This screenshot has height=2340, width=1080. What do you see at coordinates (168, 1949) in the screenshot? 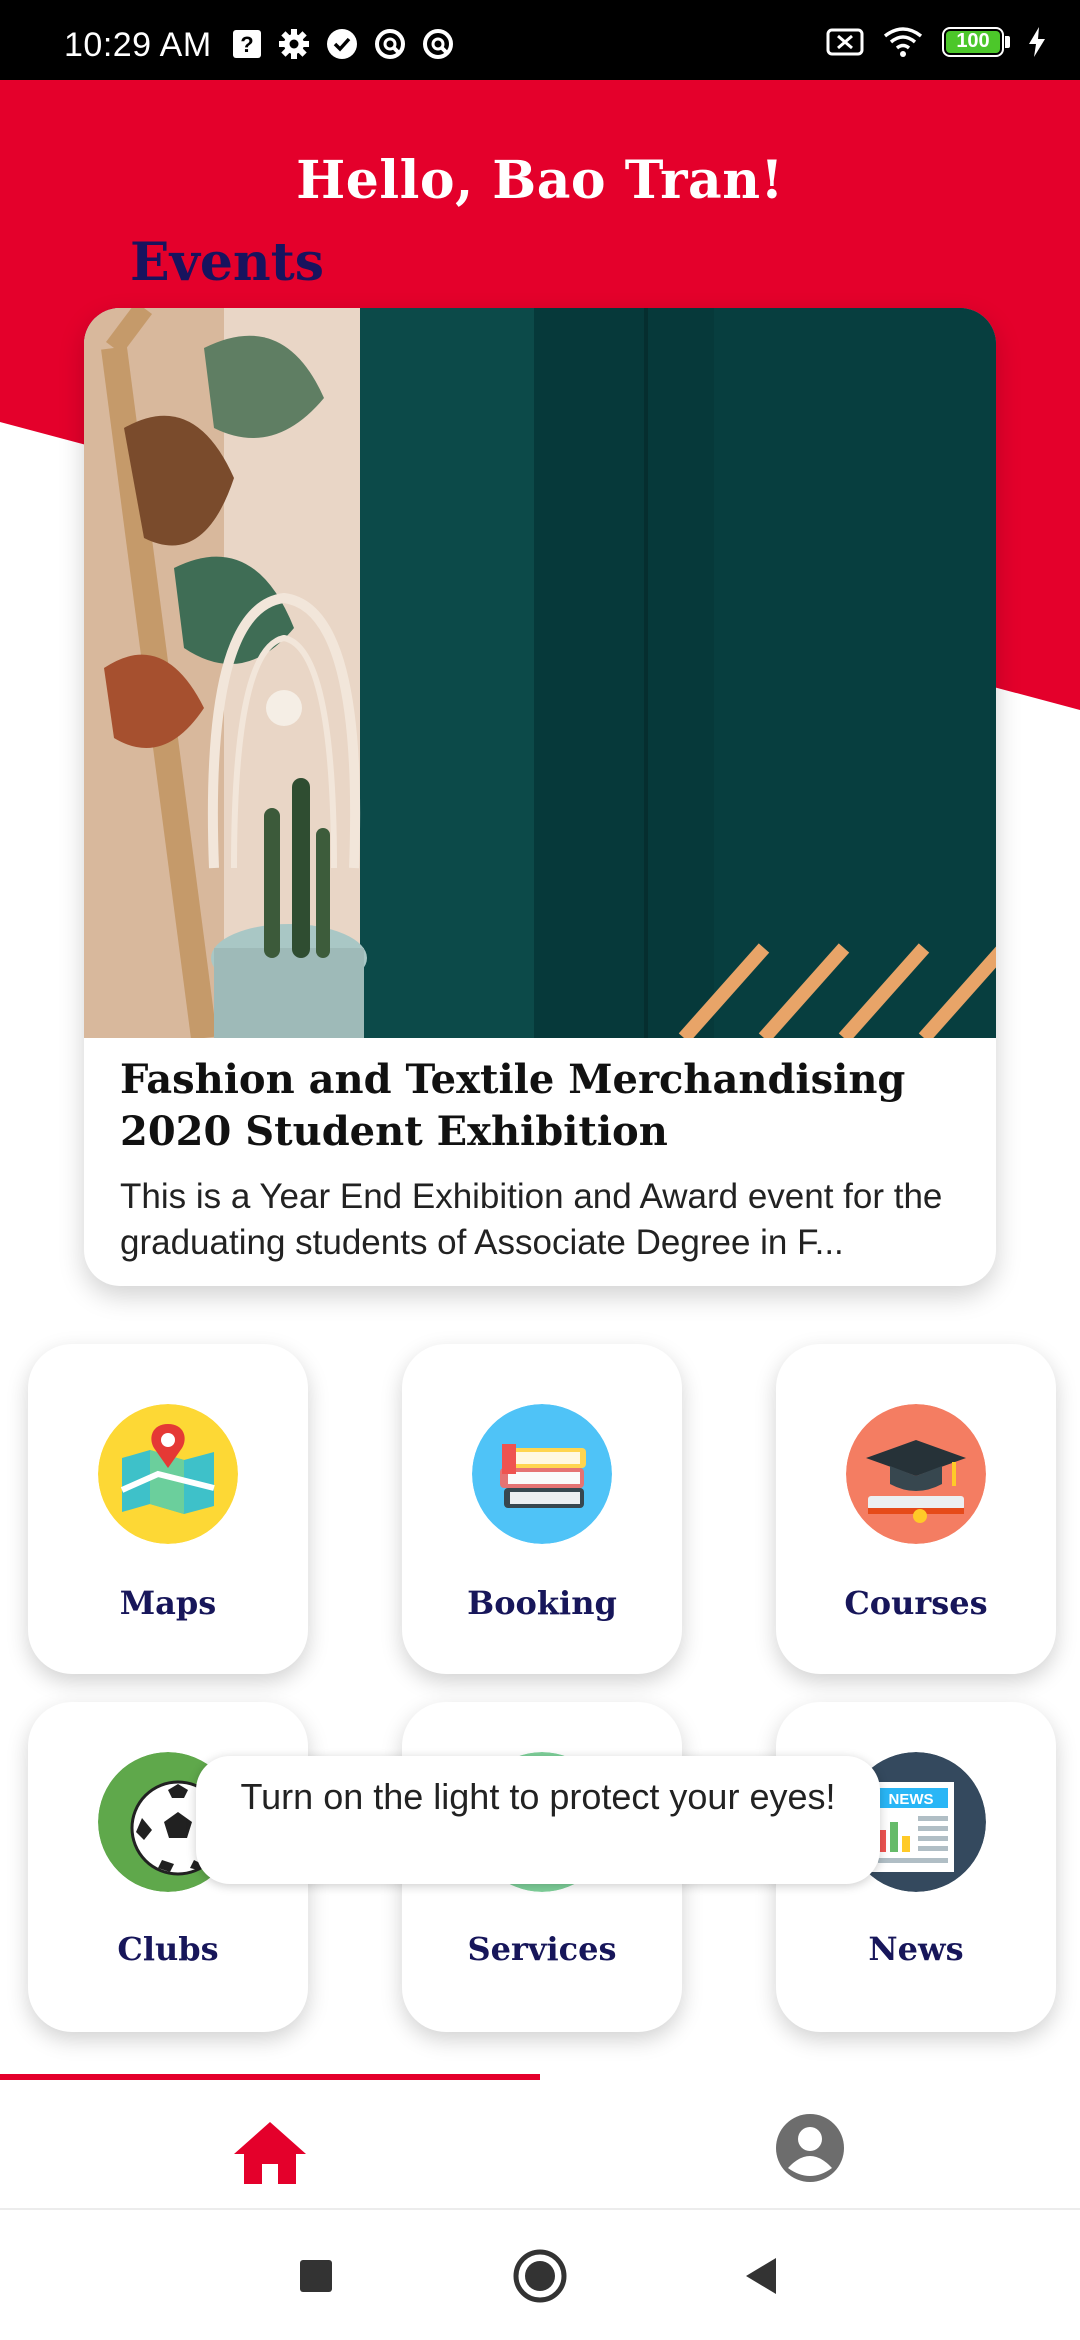
I see `tile-label: Clubs` at bounding box center [168, 1949].